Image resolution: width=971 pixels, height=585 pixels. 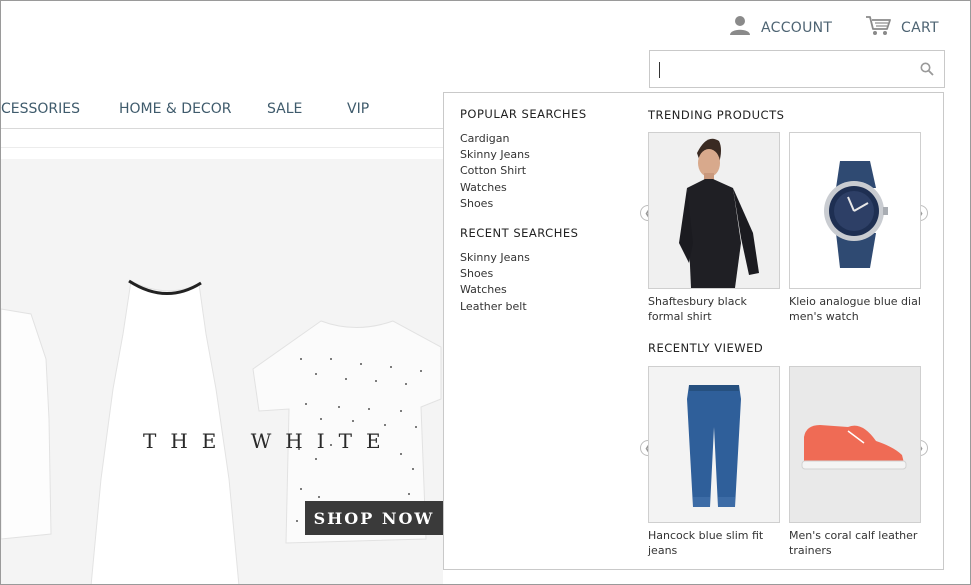 What do you see at coordinates (269, 441) in the screenshot?
I see `hero-title: THE WHITE` at bounding box center [269, 441].